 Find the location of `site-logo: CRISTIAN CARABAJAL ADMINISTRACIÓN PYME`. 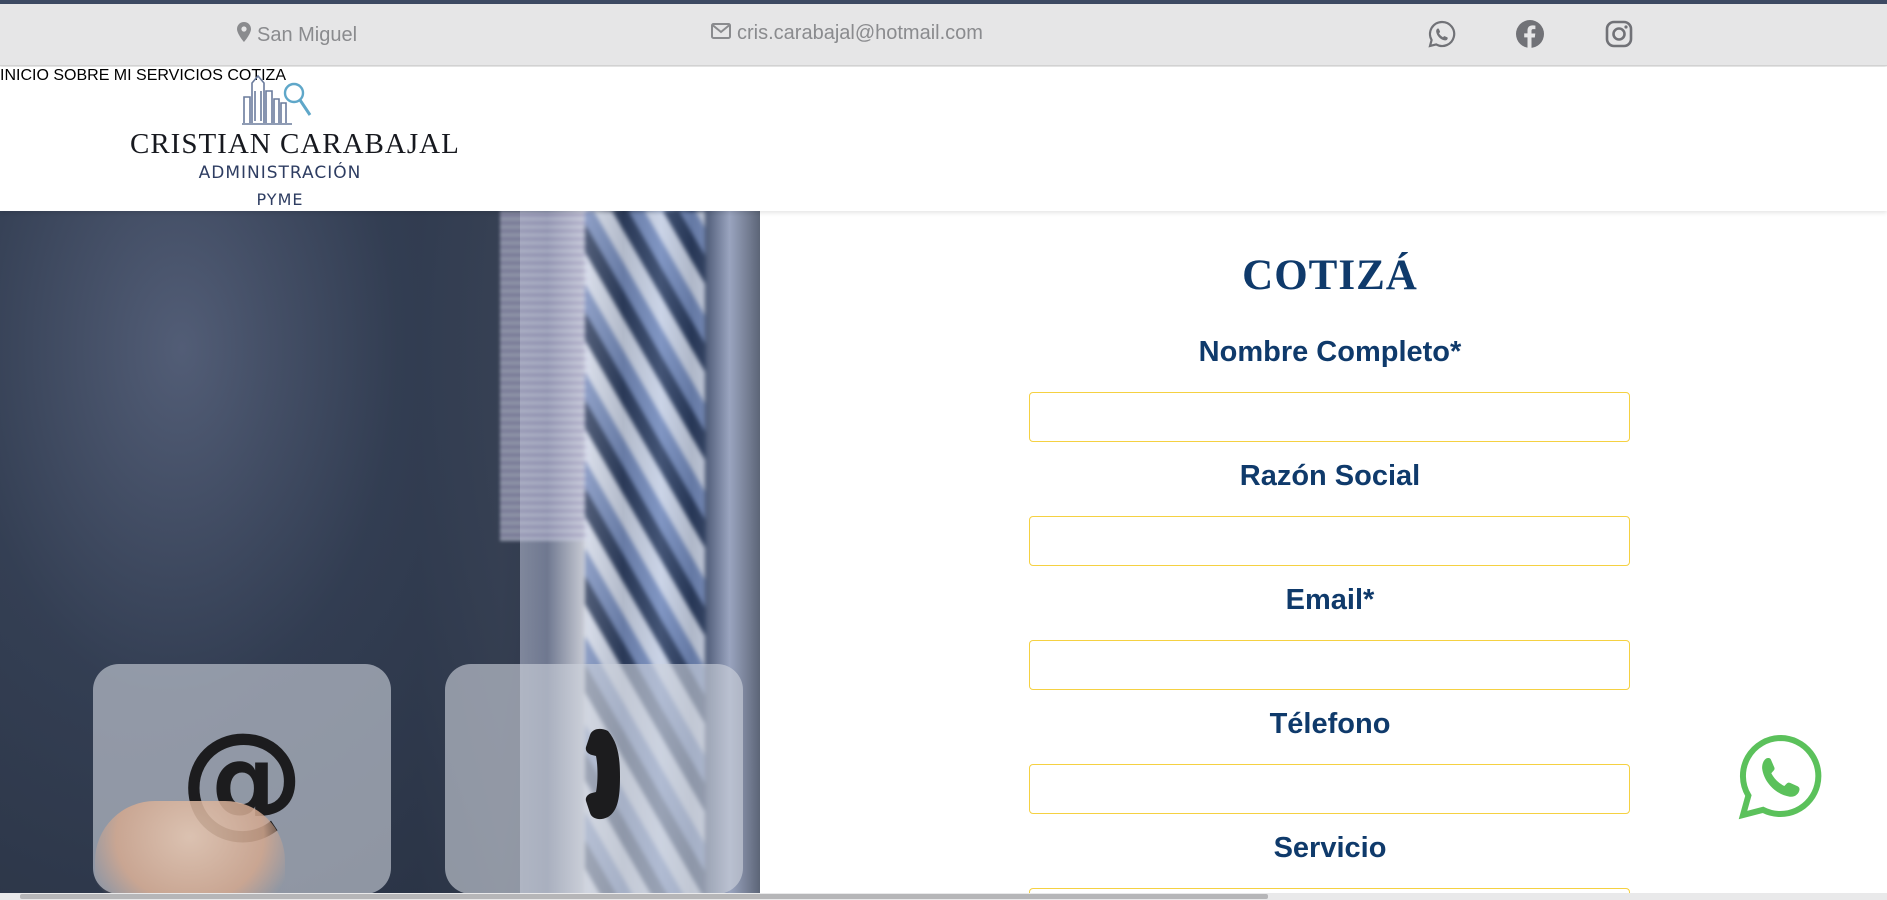

site-logo: CRISTIAN CARABAJAL ADMINISTRACIÓN PYME is located at coordinates (295, 141).